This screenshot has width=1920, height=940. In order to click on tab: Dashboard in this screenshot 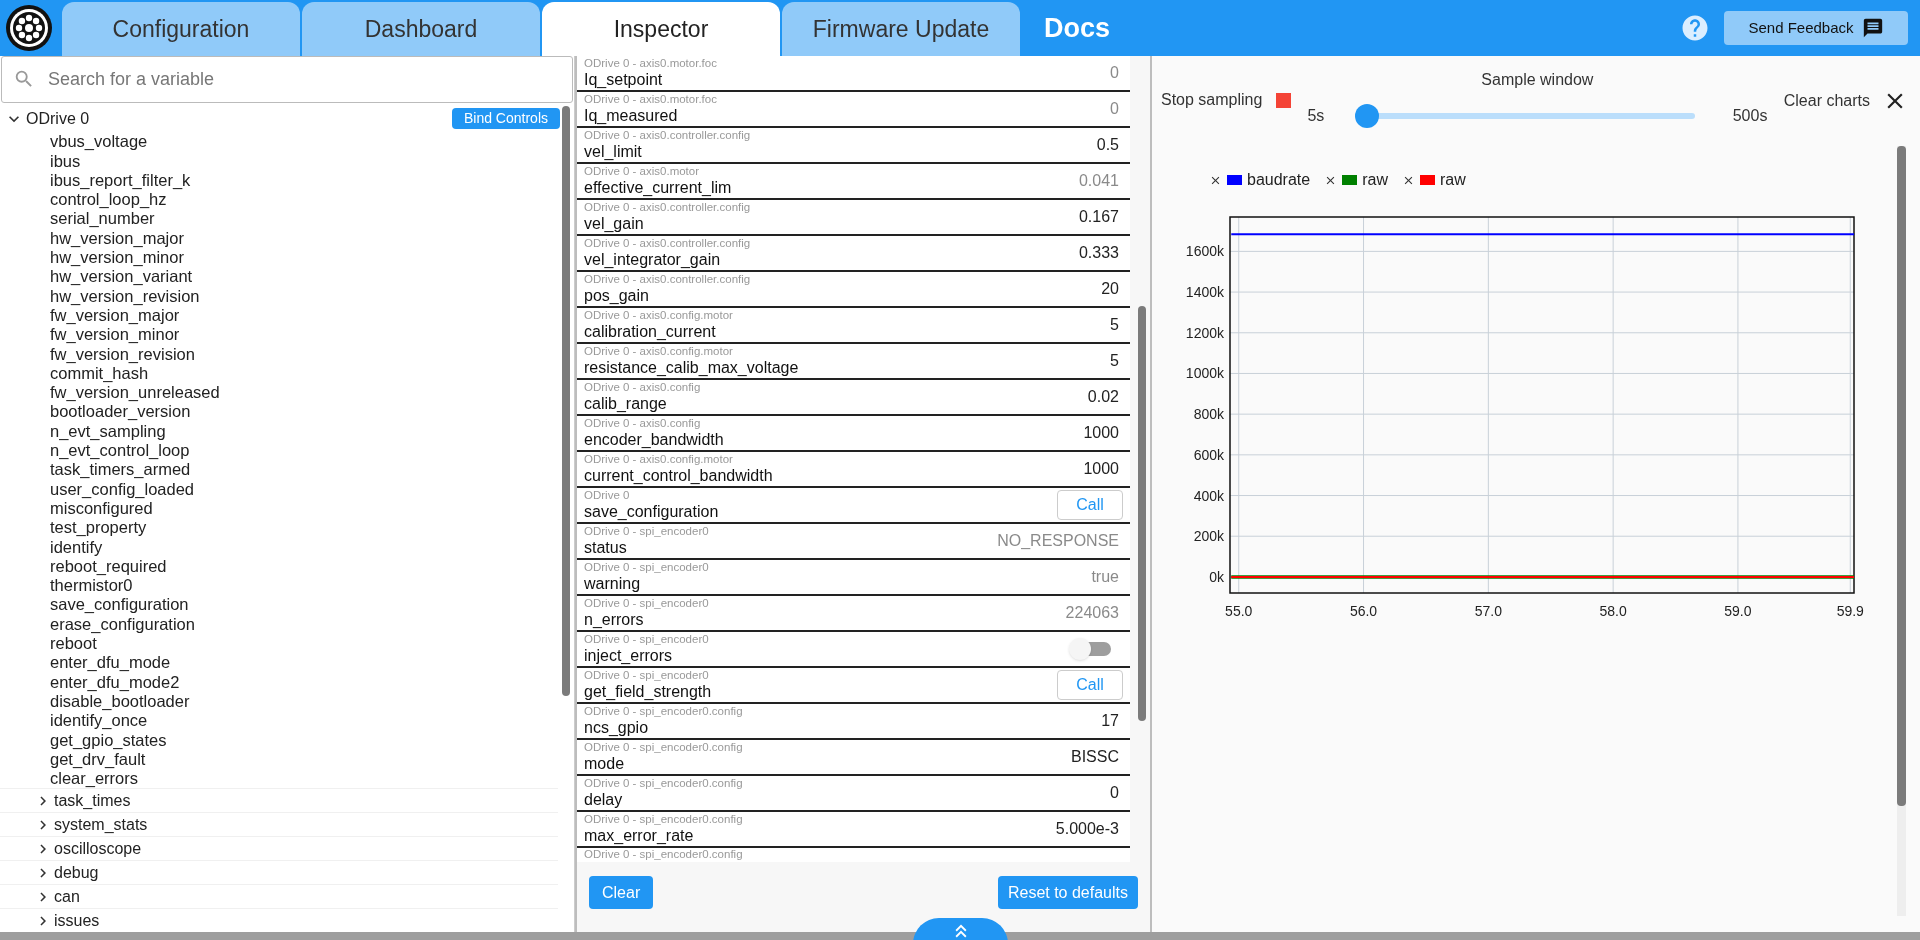, I will do `click(421, 29)`.